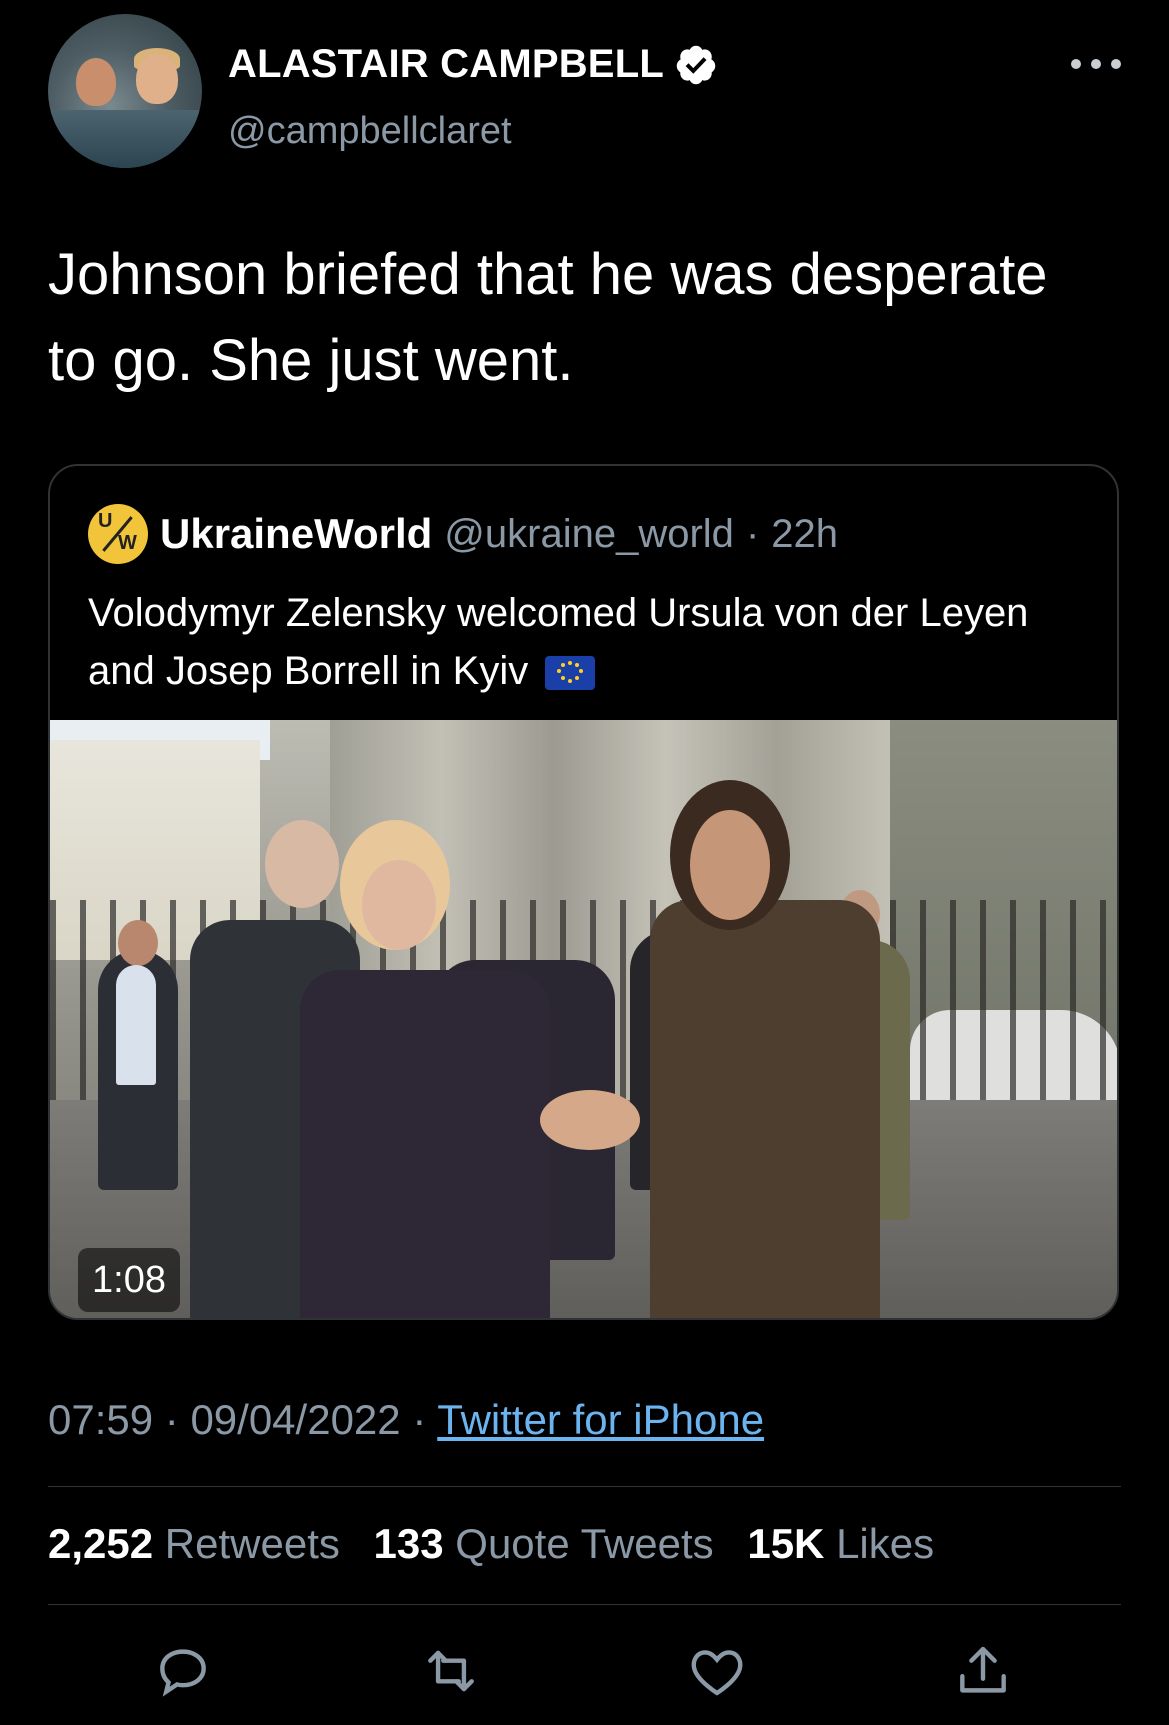 This screenshot has width=1169, height=1725. Describe the element at coordinates (1096, 64) in the screenshot. I see `more-options-icon` at that location.